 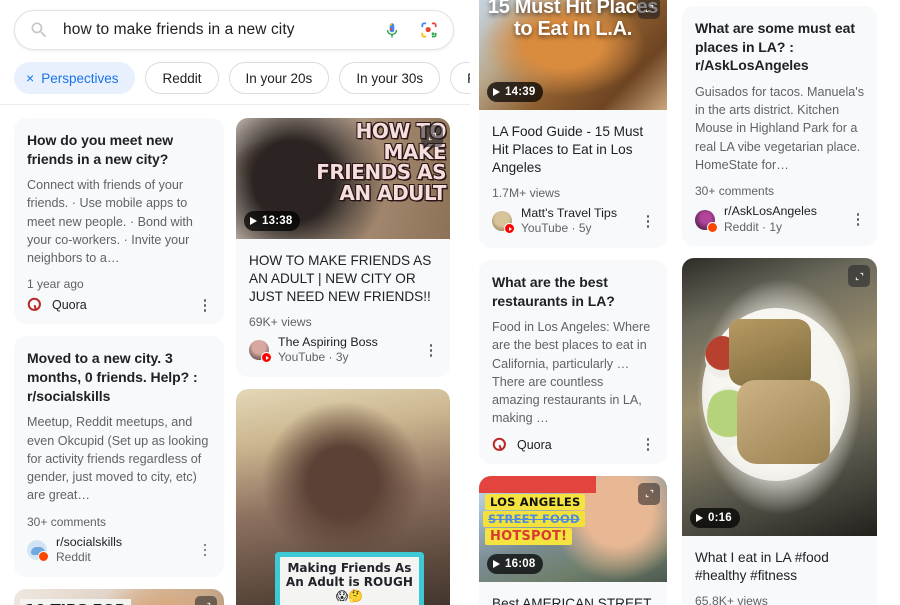 What do you see at coordinates (343, 350) in the screenshot?
I see `source-row: The Aspiring Boss YouTube · 3y` at bounding box center [343, 350].